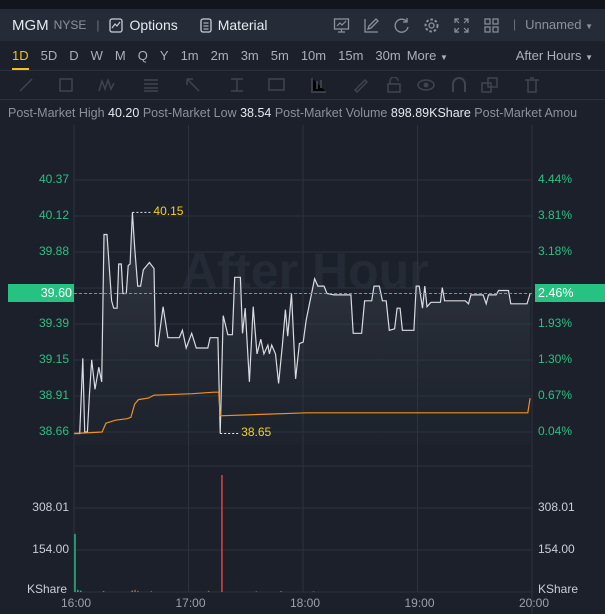 The image size is (605, 614). Describe the element at coordinates (555, 323) in the screenshot. I see `percent-axis-tick: 1.93%` at that location.